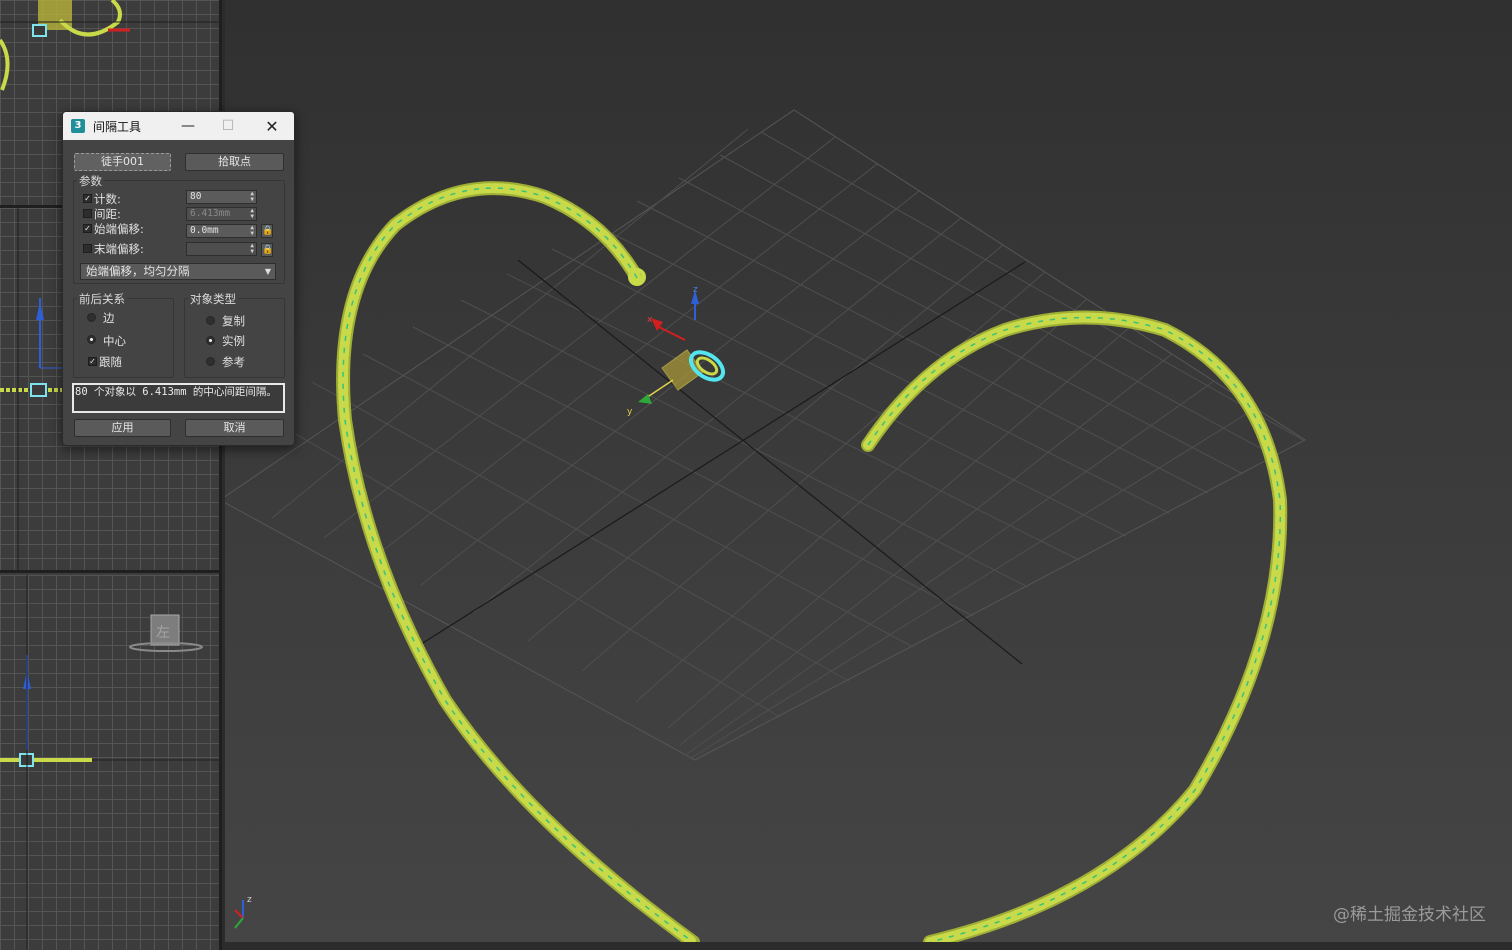  What do you see at coordinates (110, 362) in the screenshot?
I see `follow-label: 跟随` at bounding box center [110, 362].